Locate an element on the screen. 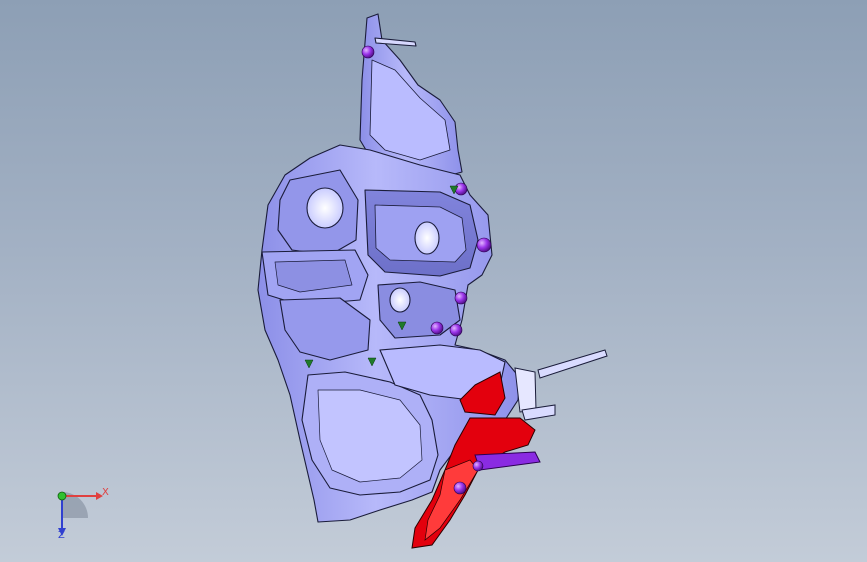 Image resolution: width=867 pixels, height=562 pixels. x-axis-label: X is located at coordinates (105, 492).